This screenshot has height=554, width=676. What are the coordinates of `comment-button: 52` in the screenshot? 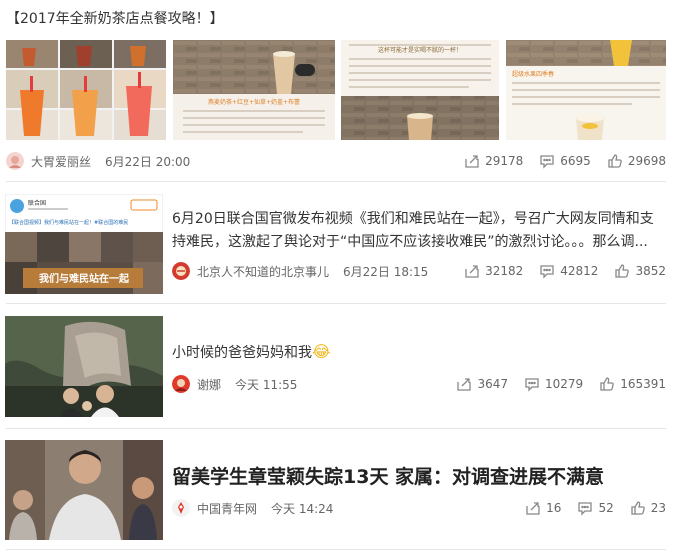 It's located at (595, 508).